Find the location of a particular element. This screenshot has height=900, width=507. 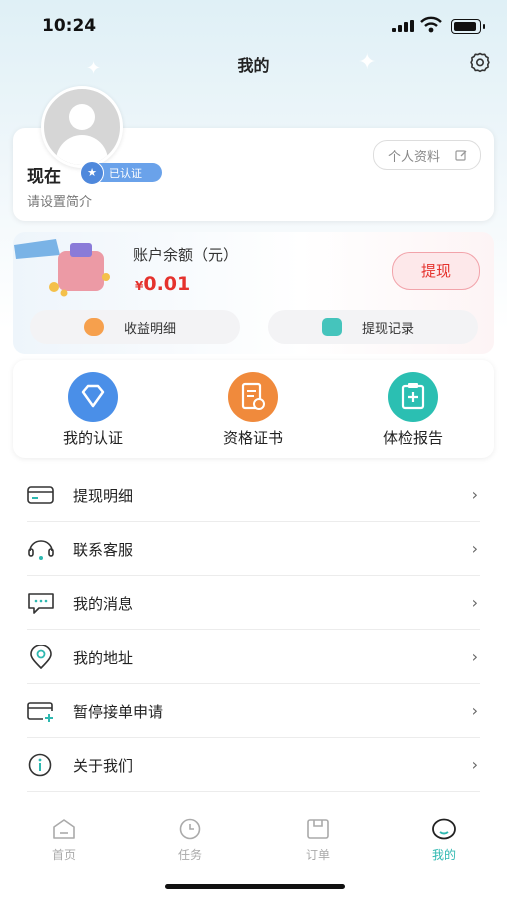

piggy-icon is located at coordinates (94, 327).